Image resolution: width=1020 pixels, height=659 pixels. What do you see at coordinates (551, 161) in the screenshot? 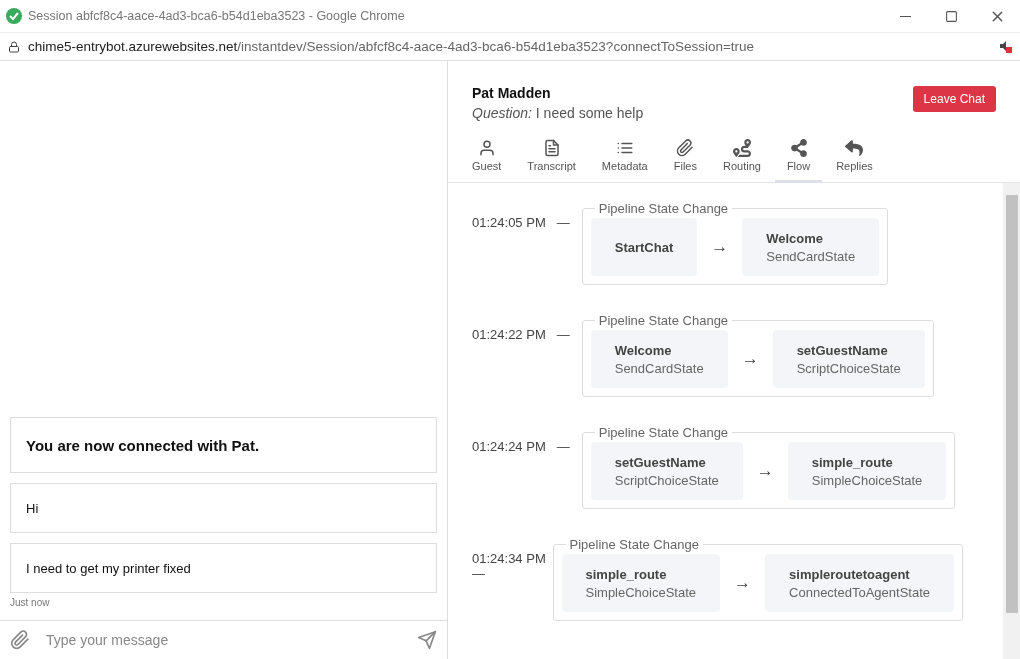
I see `tab: Transcript` at bounding box center [551, 161].